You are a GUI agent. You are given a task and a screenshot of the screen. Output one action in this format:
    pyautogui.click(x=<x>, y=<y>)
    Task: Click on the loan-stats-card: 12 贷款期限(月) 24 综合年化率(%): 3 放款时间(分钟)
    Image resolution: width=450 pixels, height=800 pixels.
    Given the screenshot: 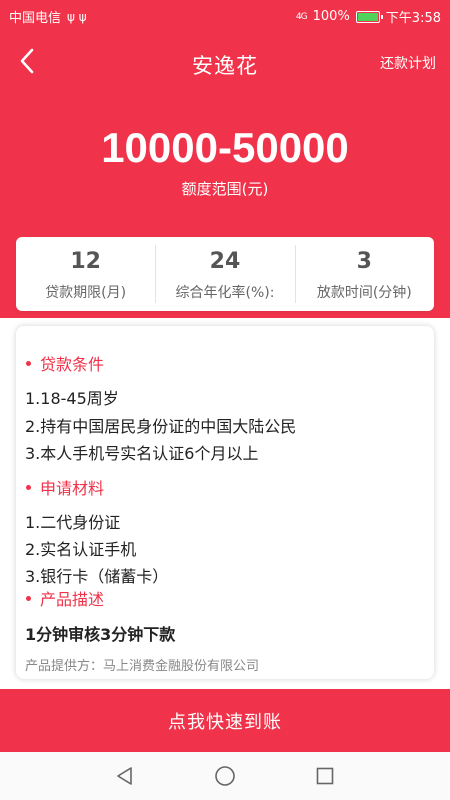 What is the action you would take?
    pyautogui.click(x=225, y=274)
    